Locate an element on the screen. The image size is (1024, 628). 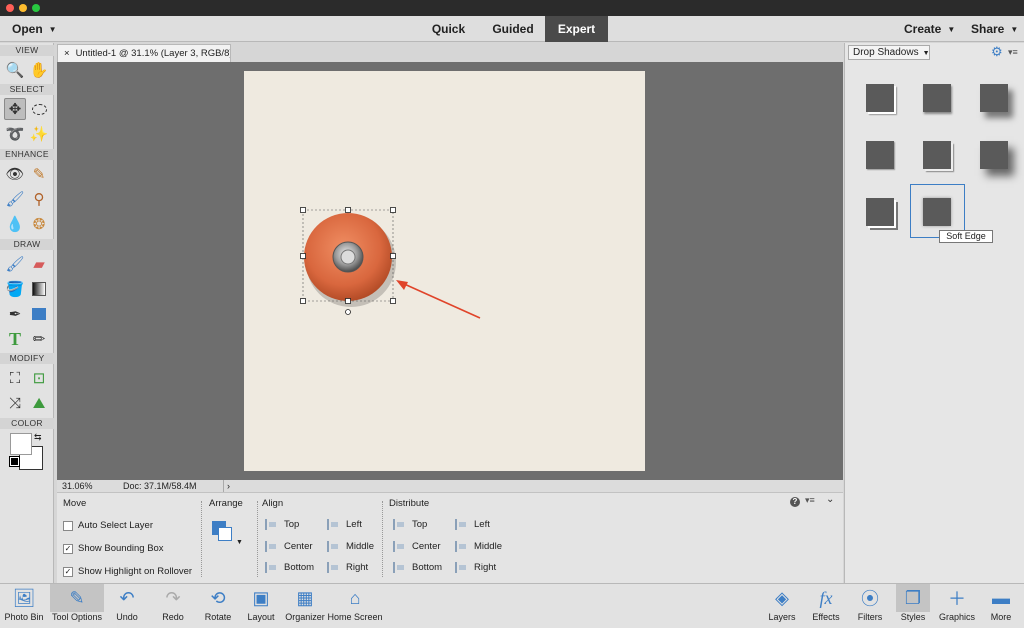
blur-tool-icon: 💧 is located at coordinates (15, 224).